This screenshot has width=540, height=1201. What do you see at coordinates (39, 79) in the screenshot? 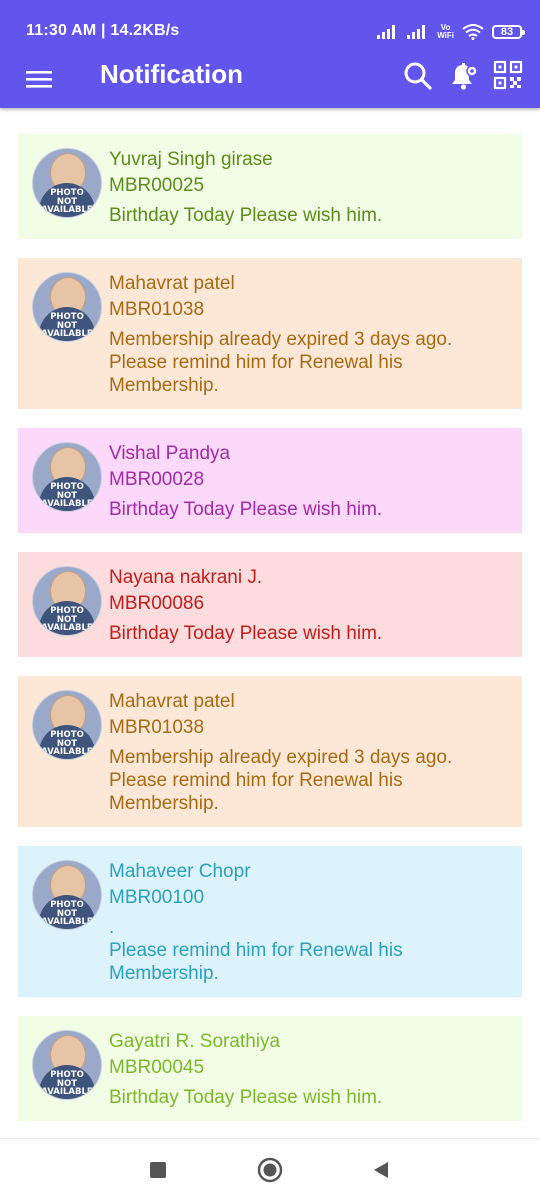
I see `menu-icon` at bounding box center [39, 79].